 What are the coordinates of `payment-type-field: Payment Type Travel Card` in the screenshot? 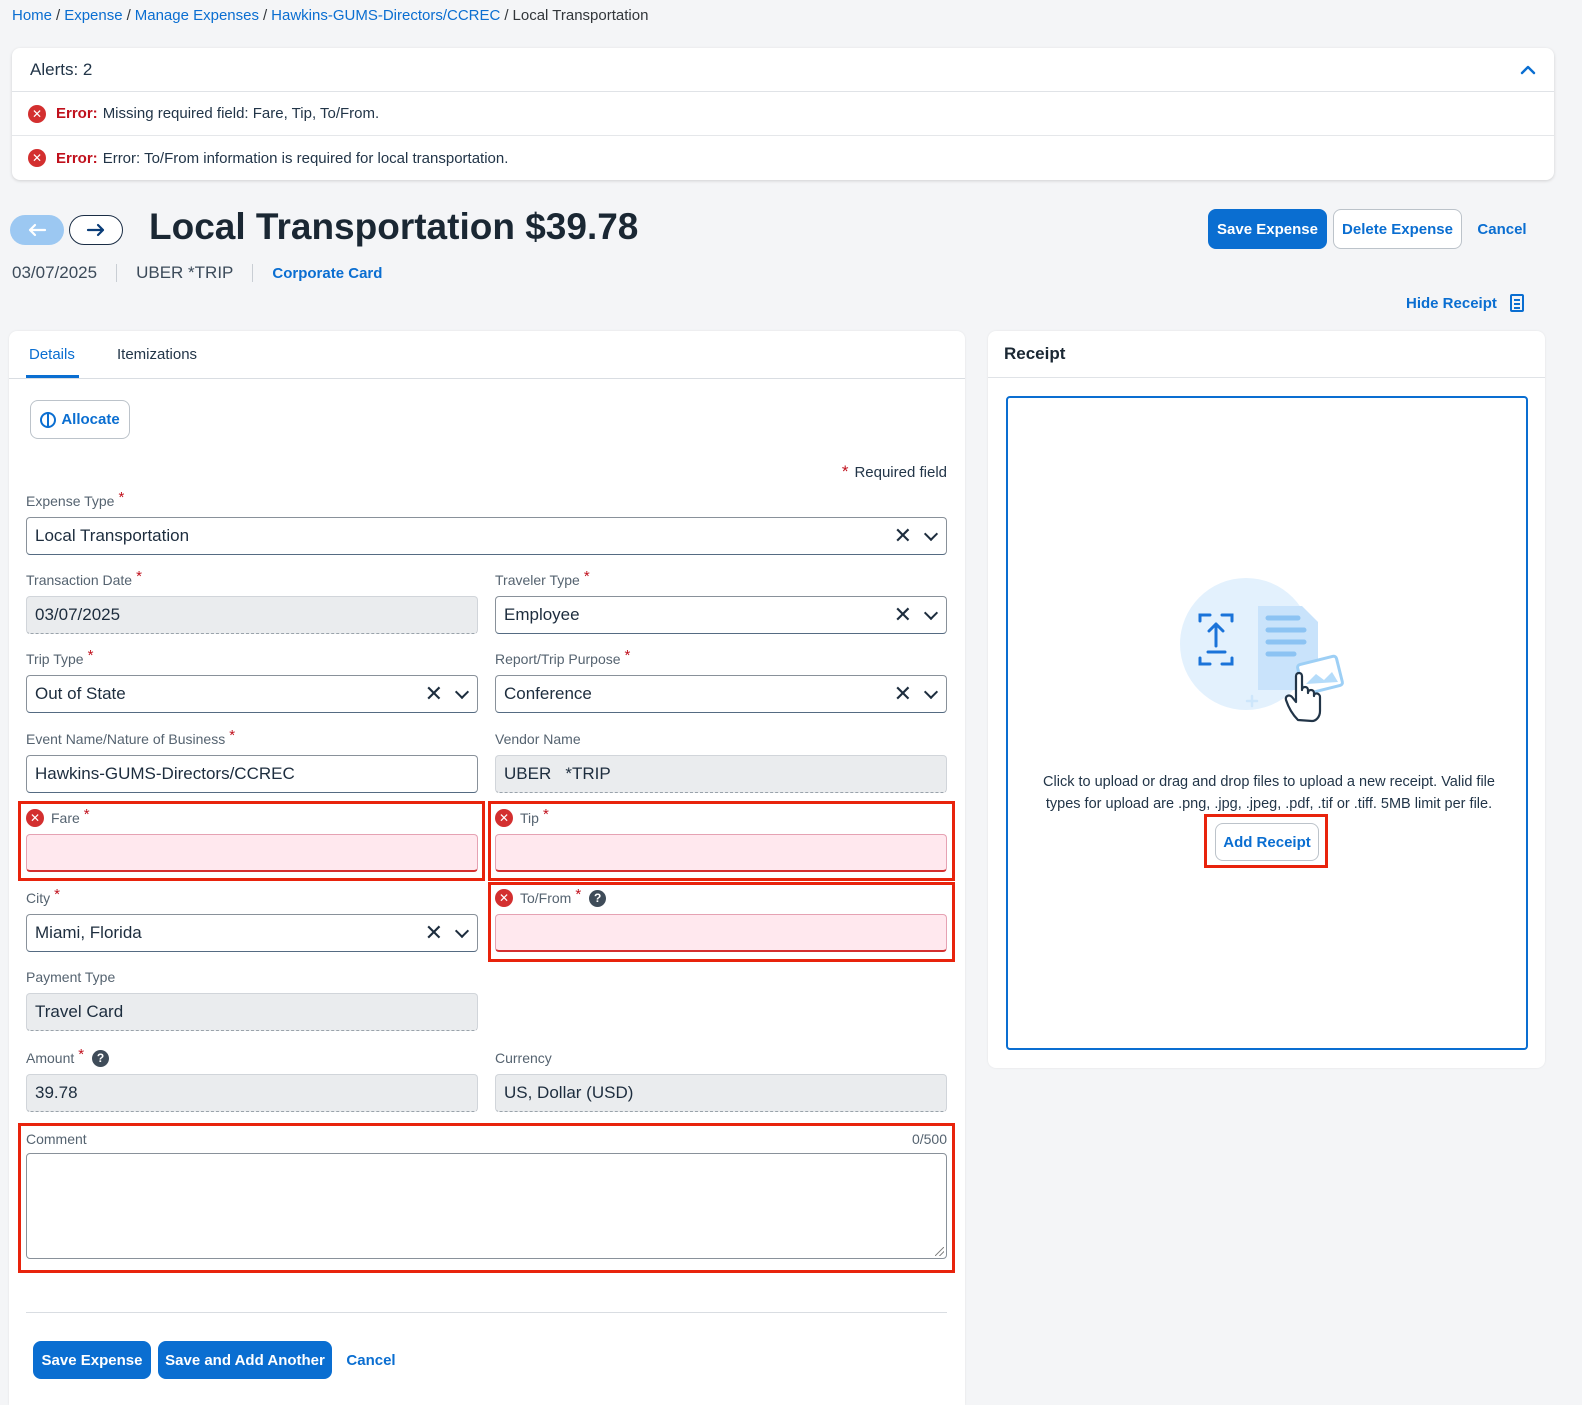 It's located at (252, 999).